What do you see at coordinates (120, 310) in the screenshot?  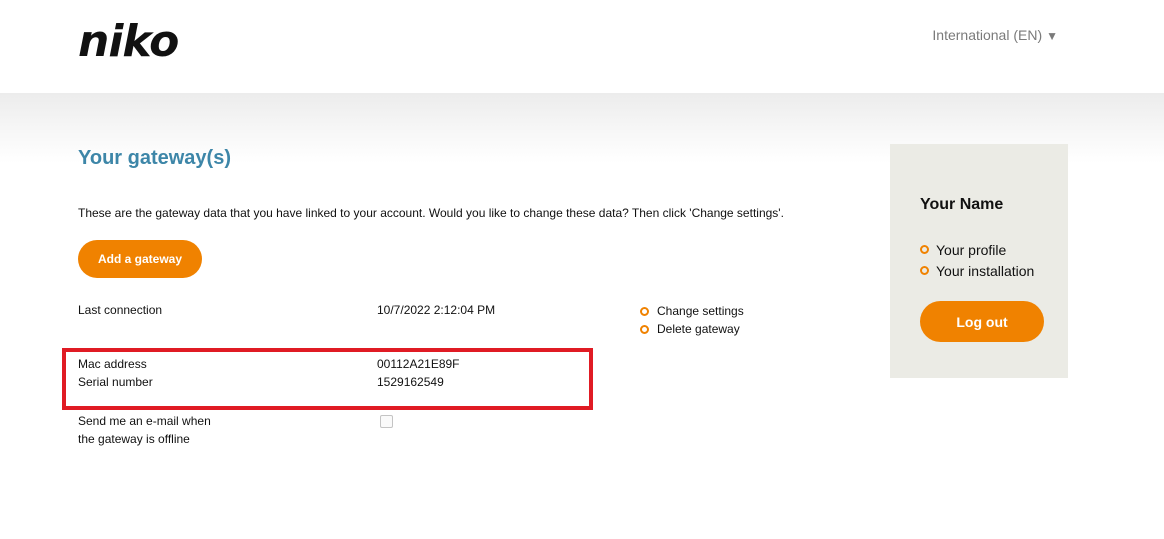 I see `last-connection-label: Last connection` at bounding box center [120, 310].